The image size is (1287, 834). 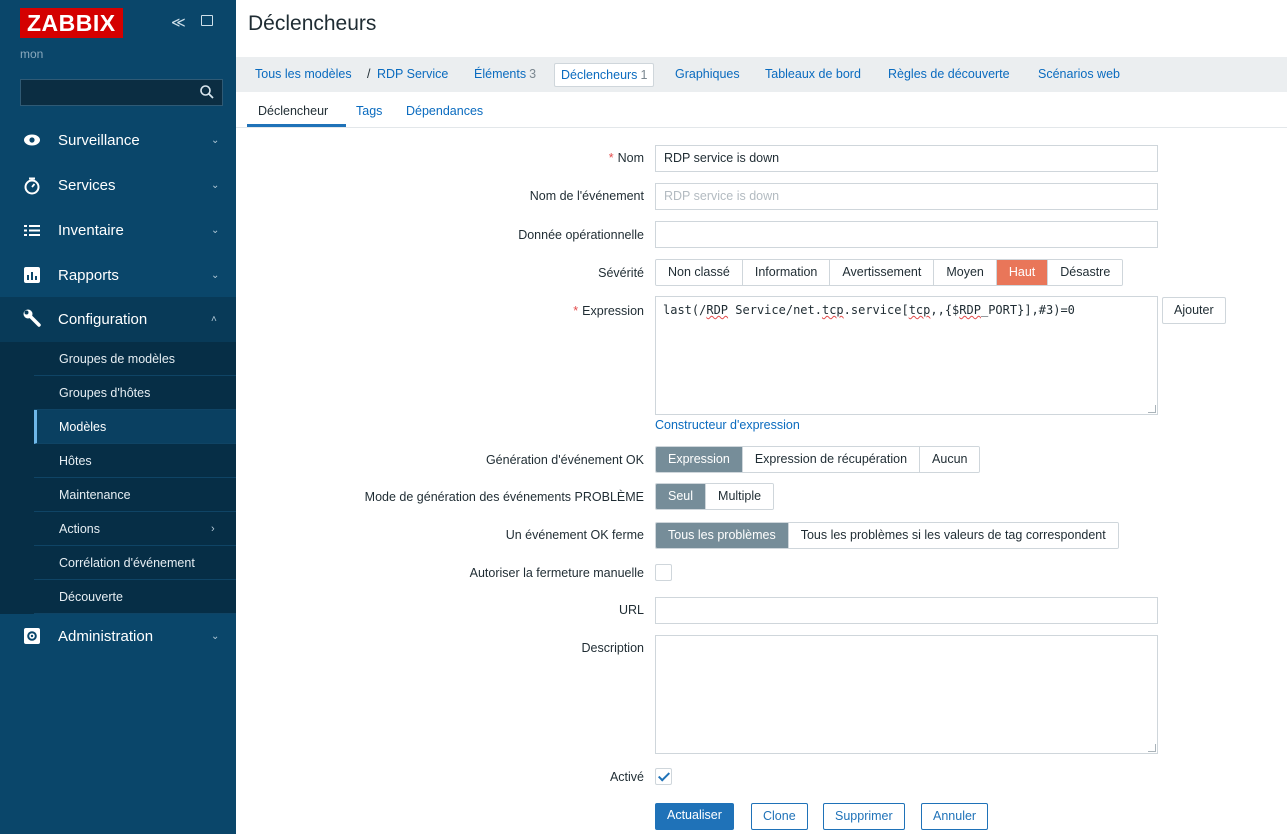 I want to click on items-link: Éléments 3, so click(x=505, y=74).